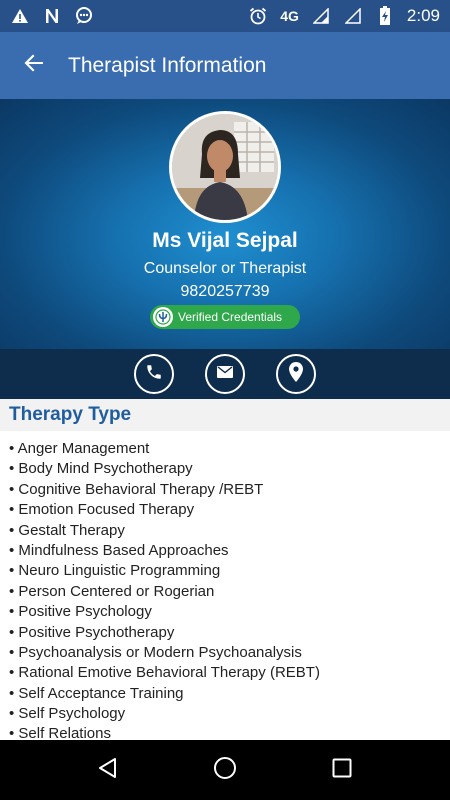 The image size is (450, 800). I want to click on location-pin-icon, so click(296, 374).